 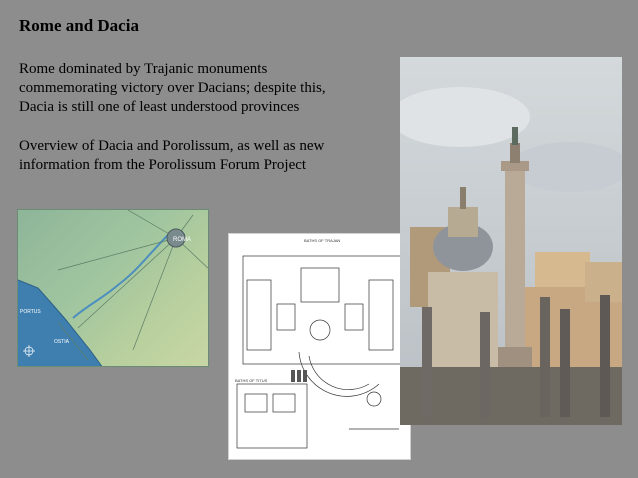 I want to click on plan-caption-top: BATHS OF TRAJAN, so click(x=322, y=240).